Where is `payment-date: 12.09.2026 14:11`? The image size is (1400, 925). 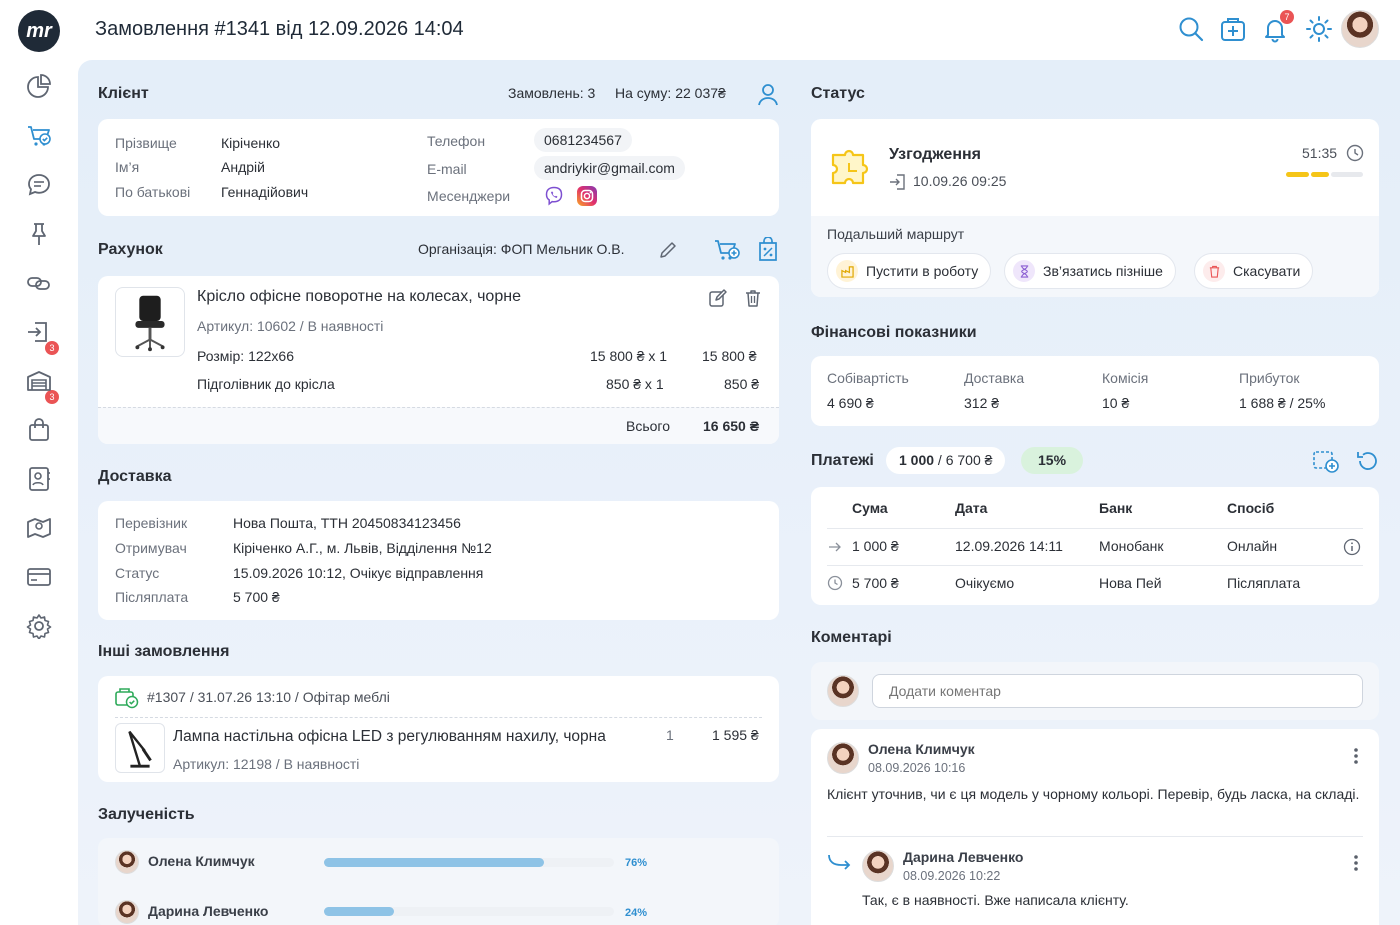
payment-date: 12.09.2026 14:11 is located at coordinates (1009, 546).